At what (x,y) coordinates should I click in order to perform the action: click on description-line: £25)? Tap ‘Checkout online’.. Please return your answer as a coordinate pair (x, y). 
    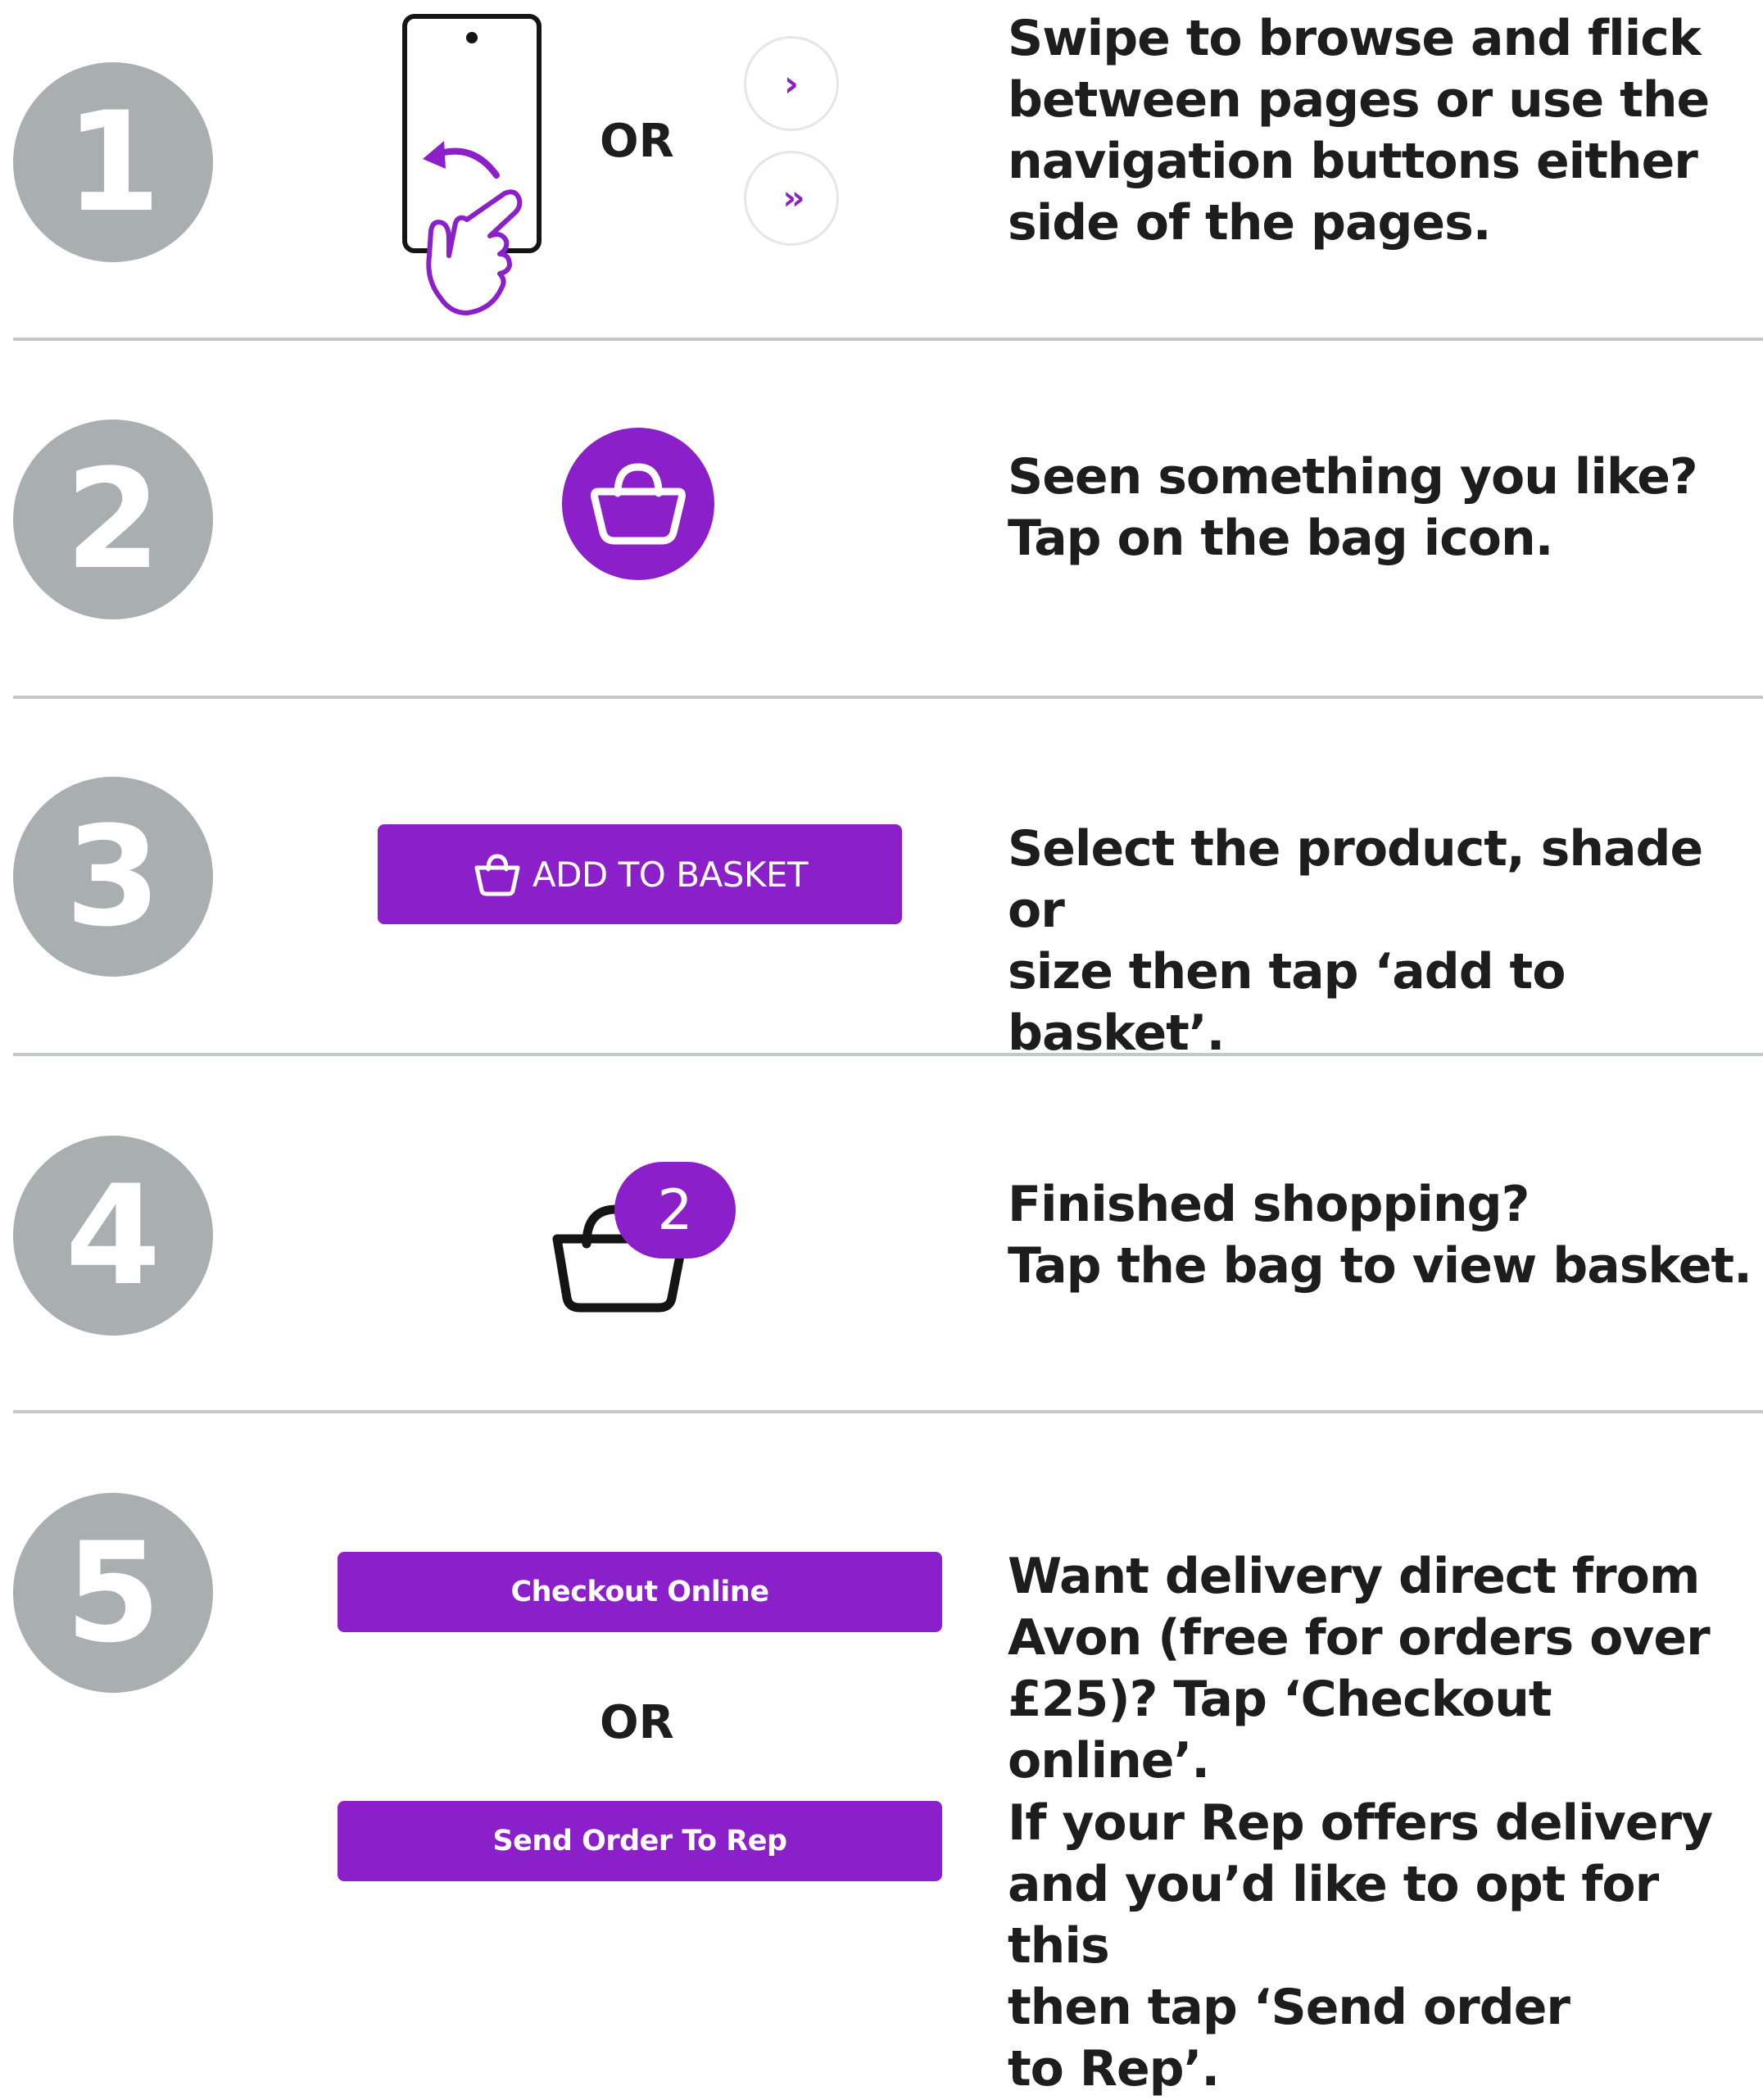
    Looking at the image, I should click on (1280, 1730).